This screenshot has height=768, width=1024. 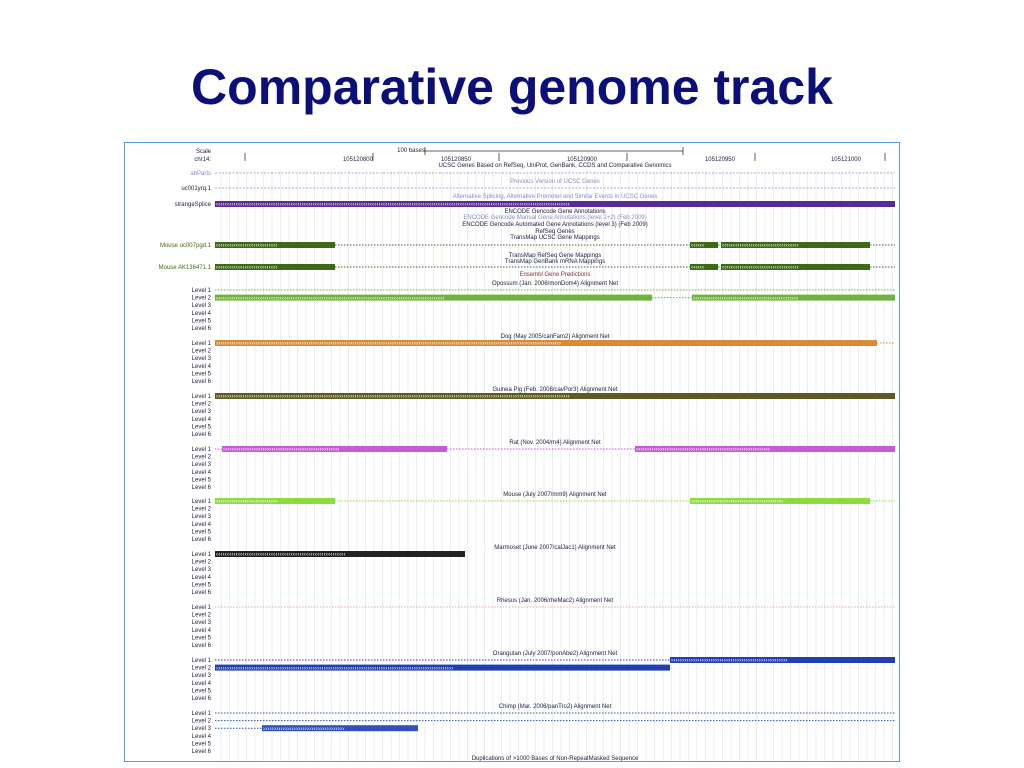 What do you see at coordinates (202, 160) in the screenshot?
I see `chrom-label: chr14:` at bounding box center [202, 160].